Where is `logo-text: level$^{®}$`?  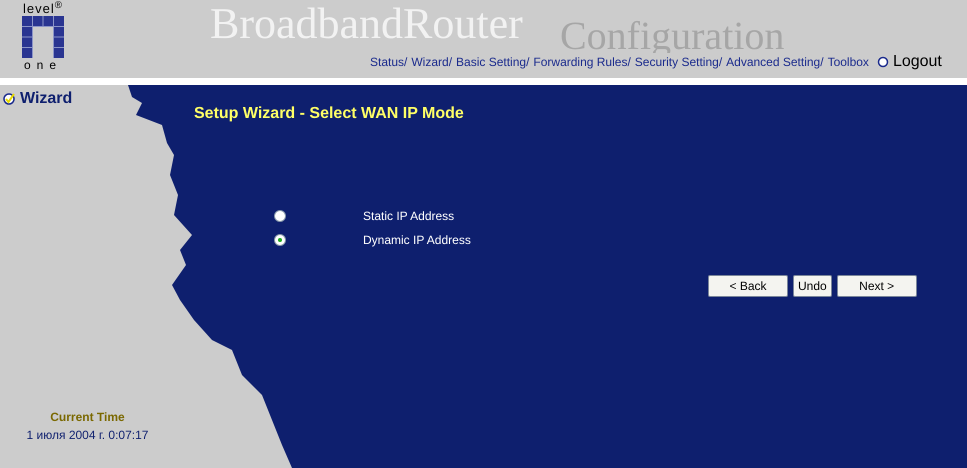
logo-text: level$^{®}$ is located at coordinates (43, 9).